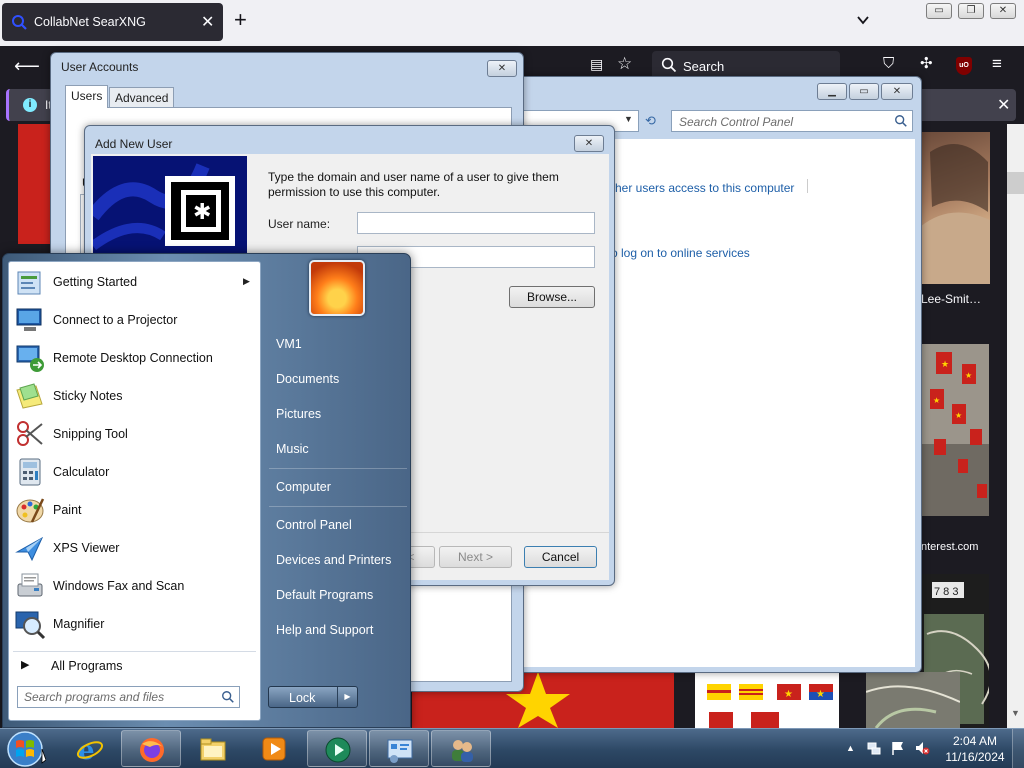 The image size is (1024, 768). Describe the element at coordinates (975, 741) in the screenshot. I see `clock-time: 2:04 AM` at that location.